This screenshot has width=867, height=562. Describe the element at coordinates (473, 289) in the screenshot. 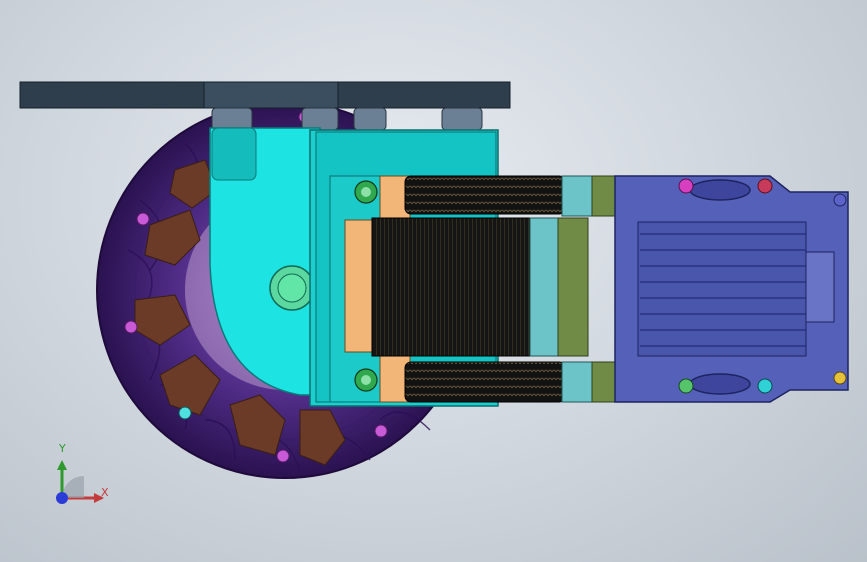

I see `stepper-motor` at that location.